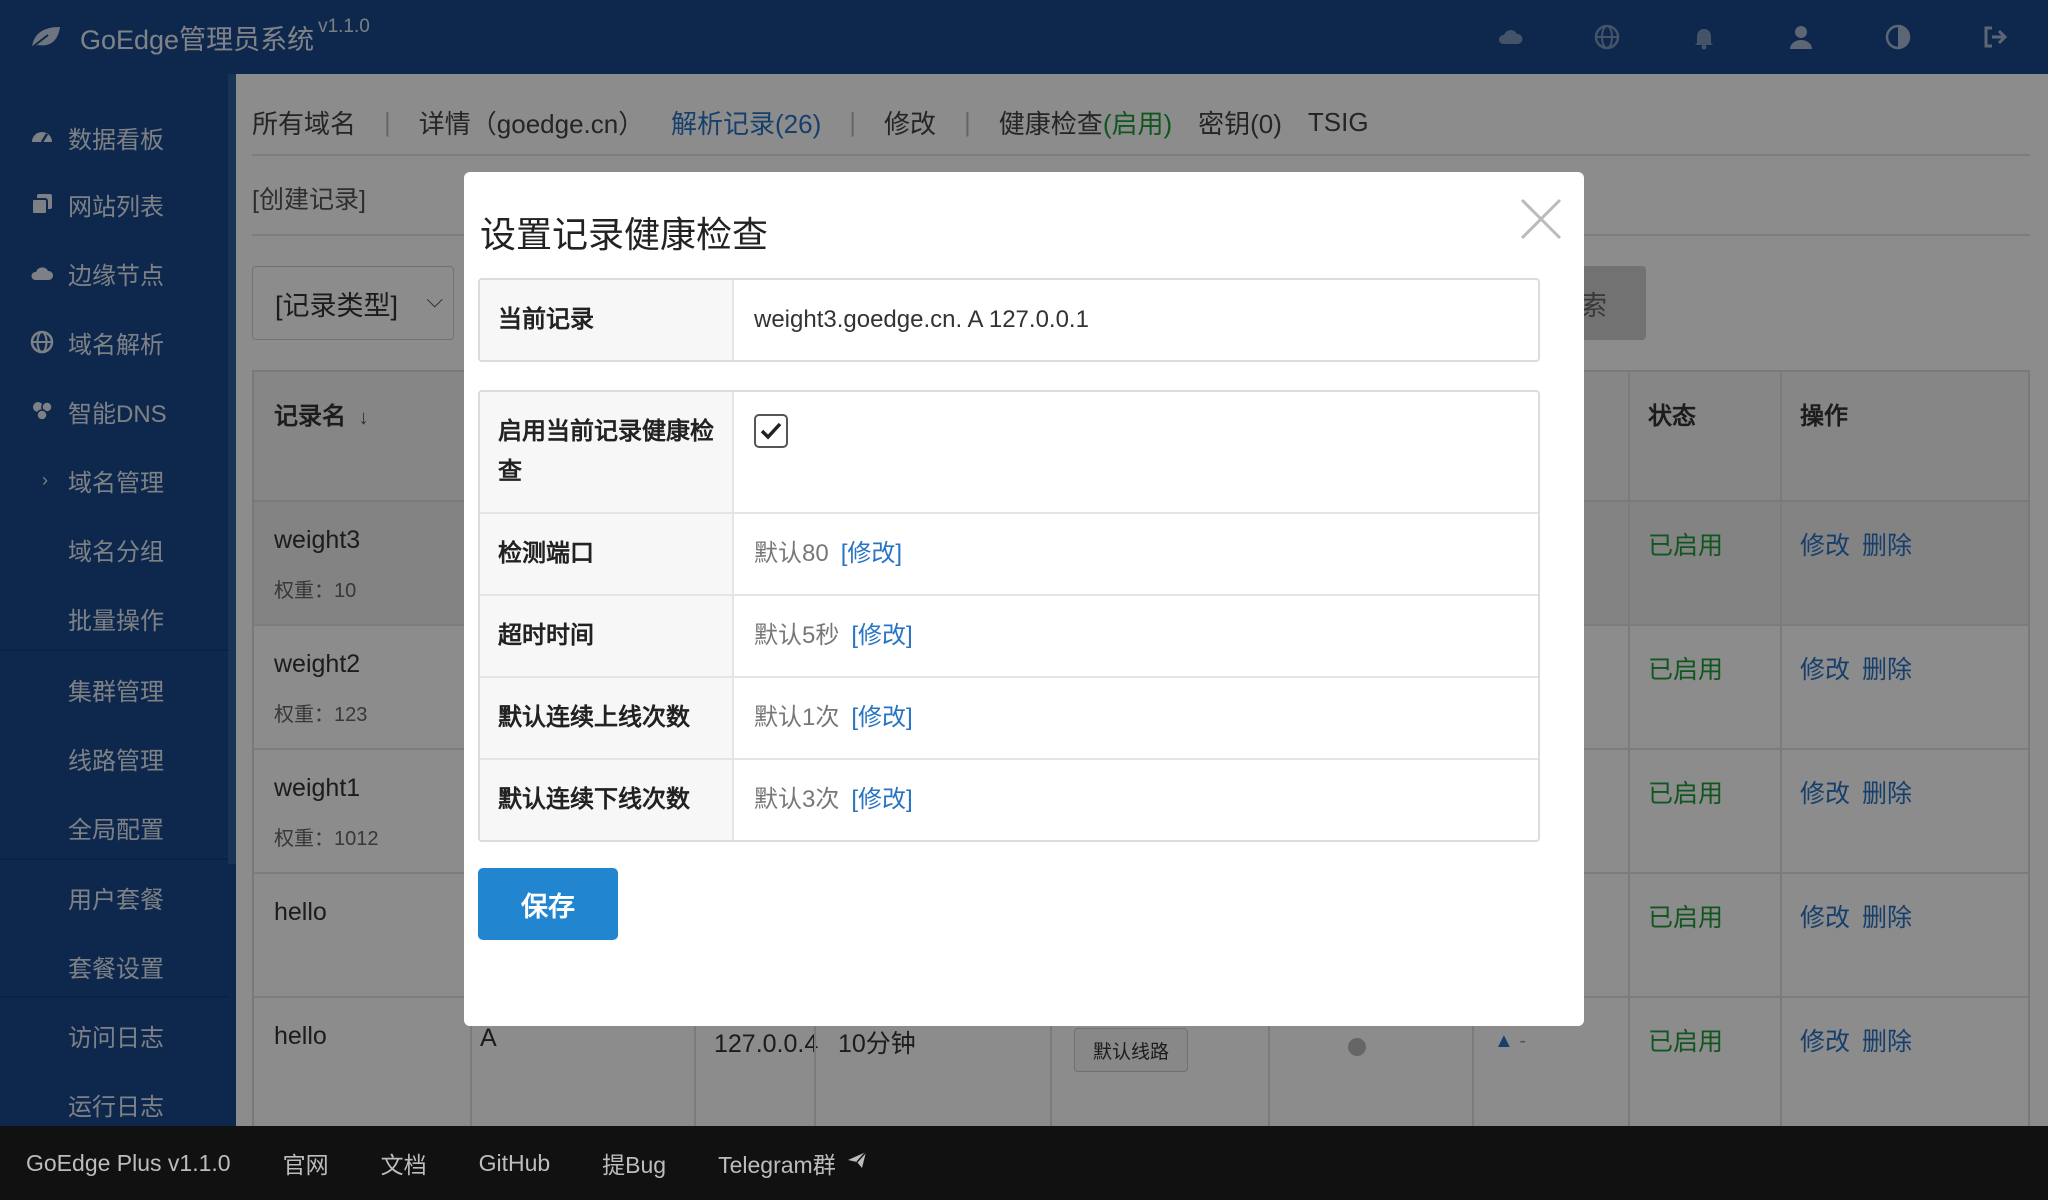  I want to click on edit-down-count-link: [修改], so click(881, 799).